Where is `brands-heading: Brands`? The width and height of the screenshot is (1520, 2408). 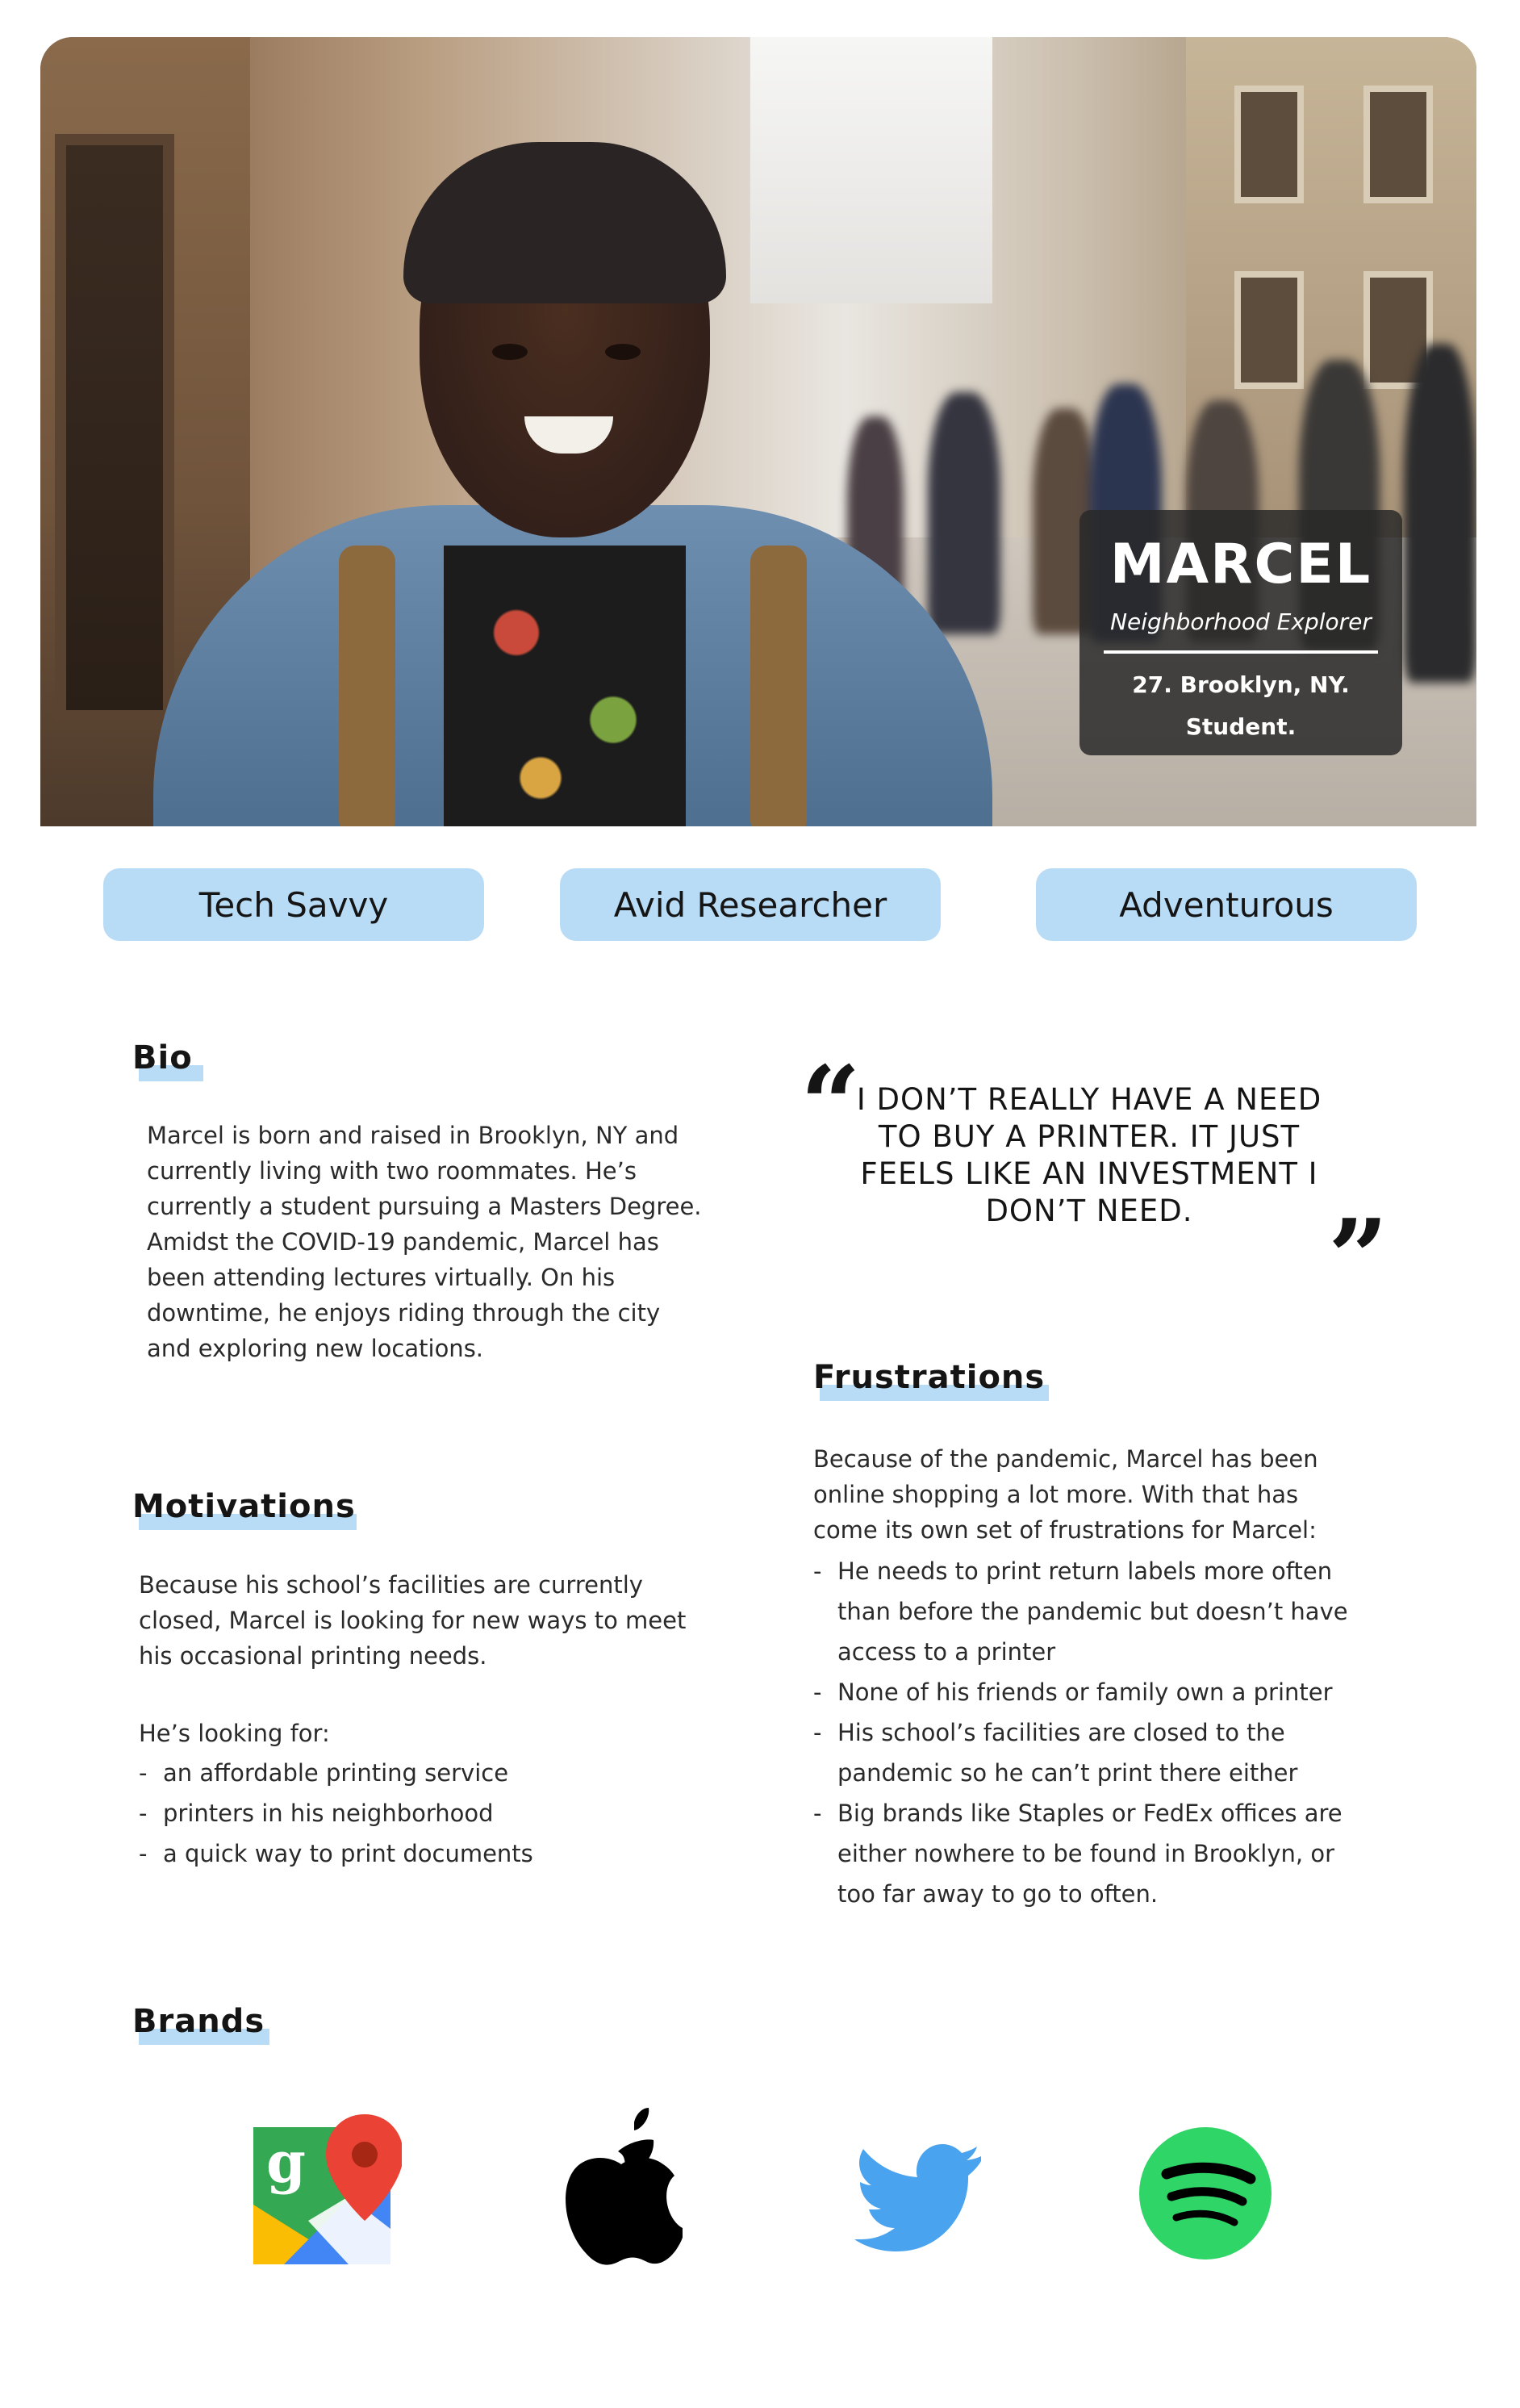 brands-heading: Brands is located at coordinates (200, 2024).